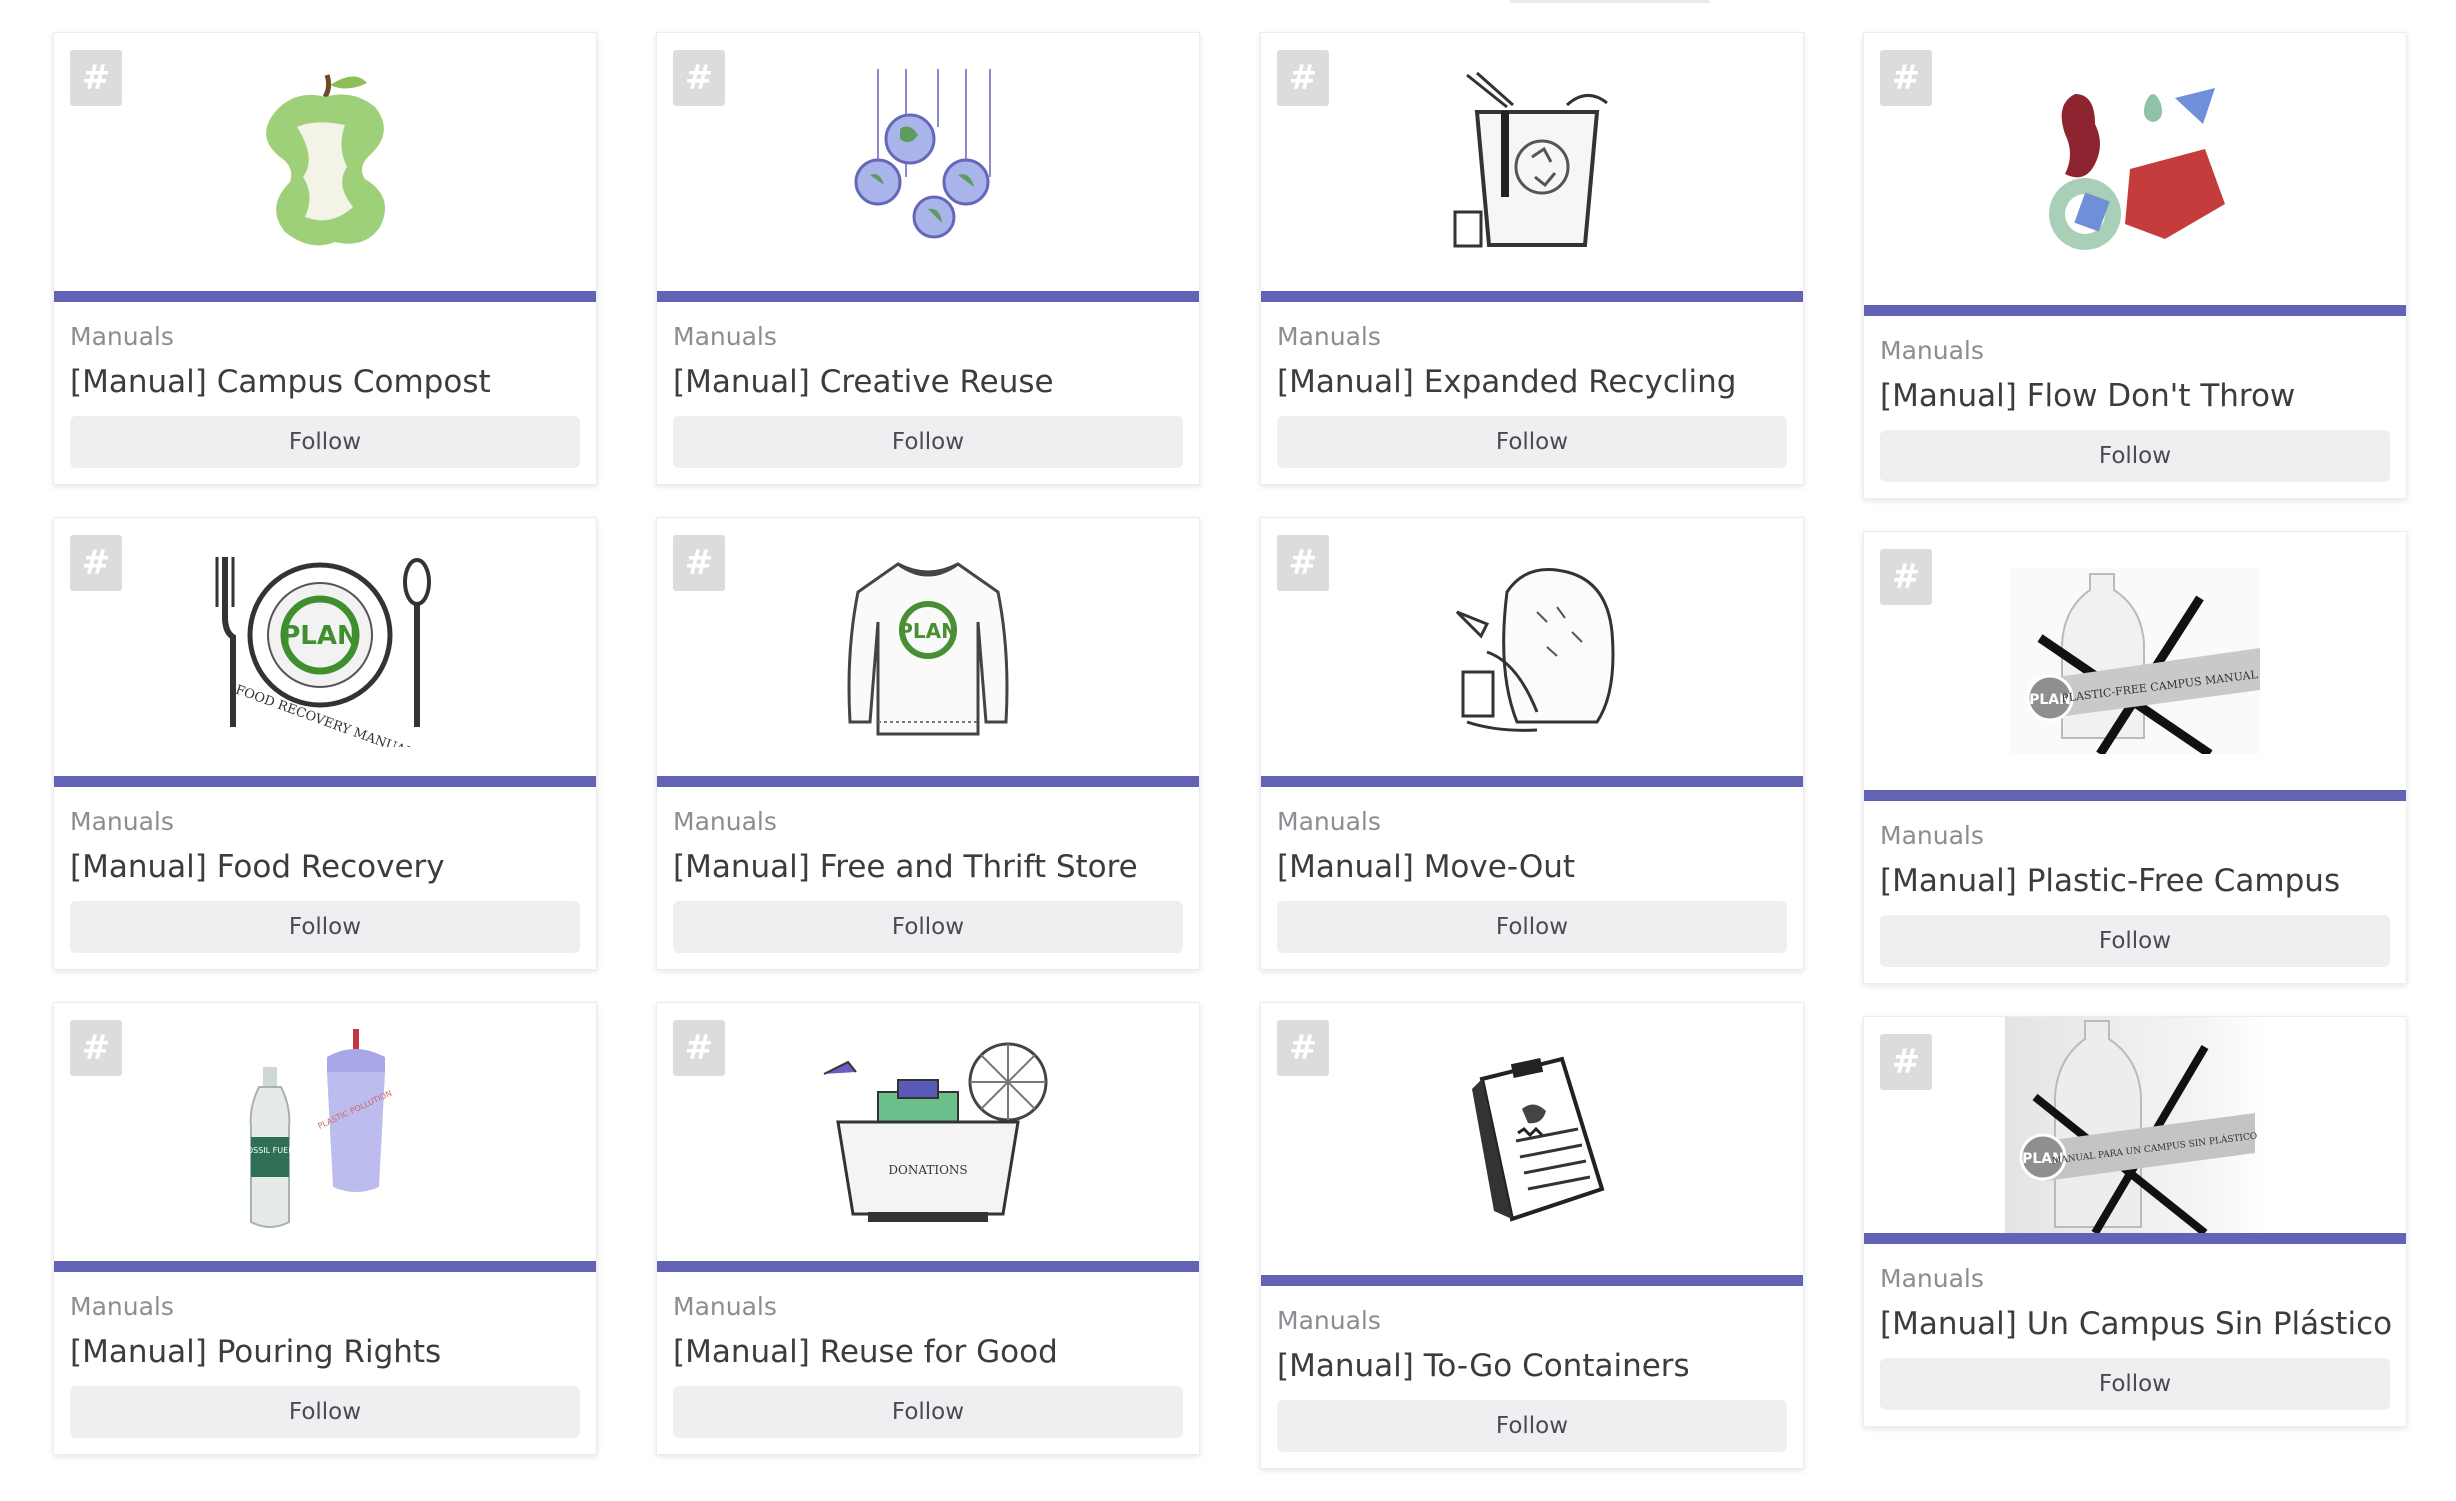 This screenshot has width=2456, height=1501. Describe the element at coordinates (928, 867) in the screenshot. I see `card-title: [Manual] Free and Thrift Store` at that location.